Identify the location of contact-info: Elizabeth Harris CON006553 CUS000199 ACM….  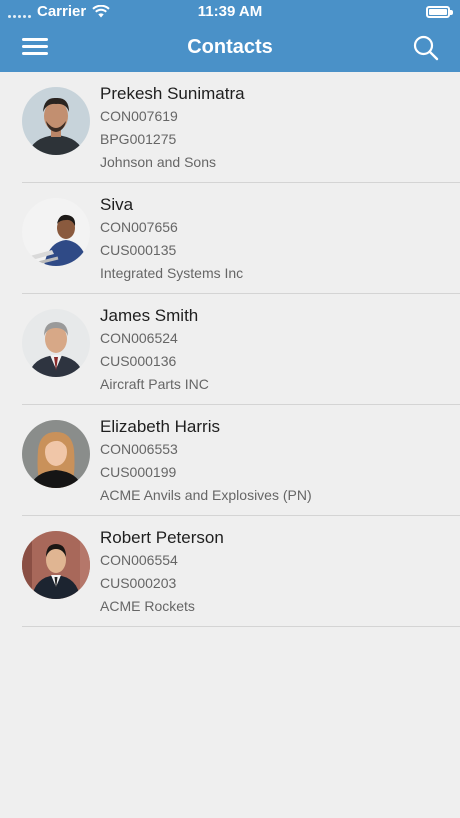
(206, 461).